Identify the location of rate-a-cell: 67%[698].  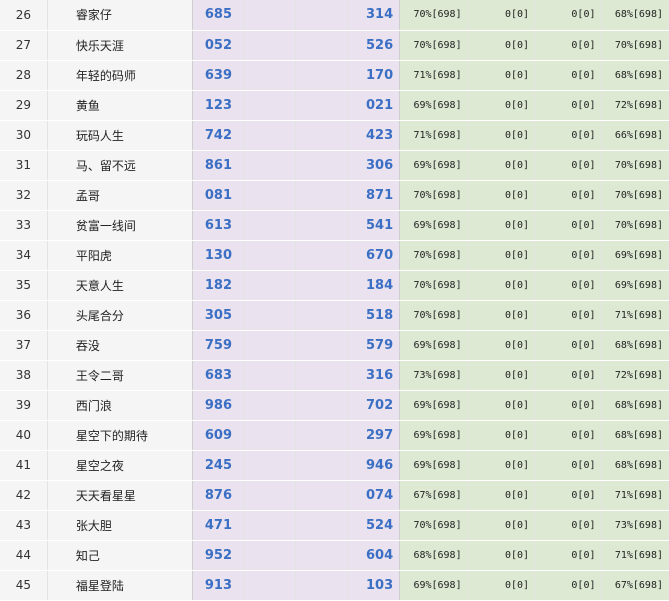
(433, 495).